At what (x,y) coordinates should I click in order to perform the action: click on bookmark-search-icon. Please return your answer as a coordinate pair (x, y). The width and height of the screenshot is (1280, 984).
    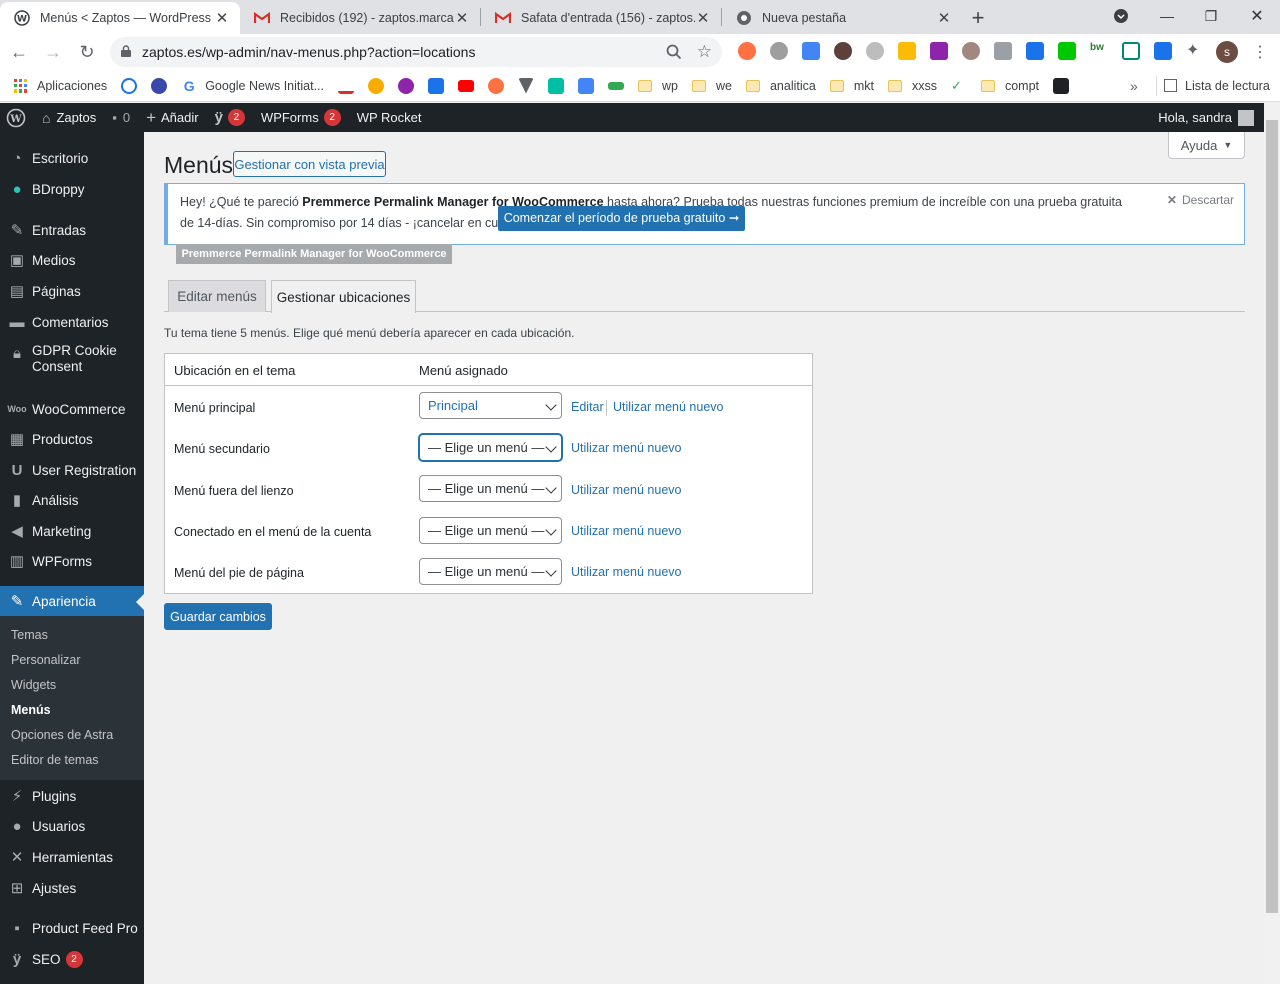
    Looking at the image, I should click on (129, 85).